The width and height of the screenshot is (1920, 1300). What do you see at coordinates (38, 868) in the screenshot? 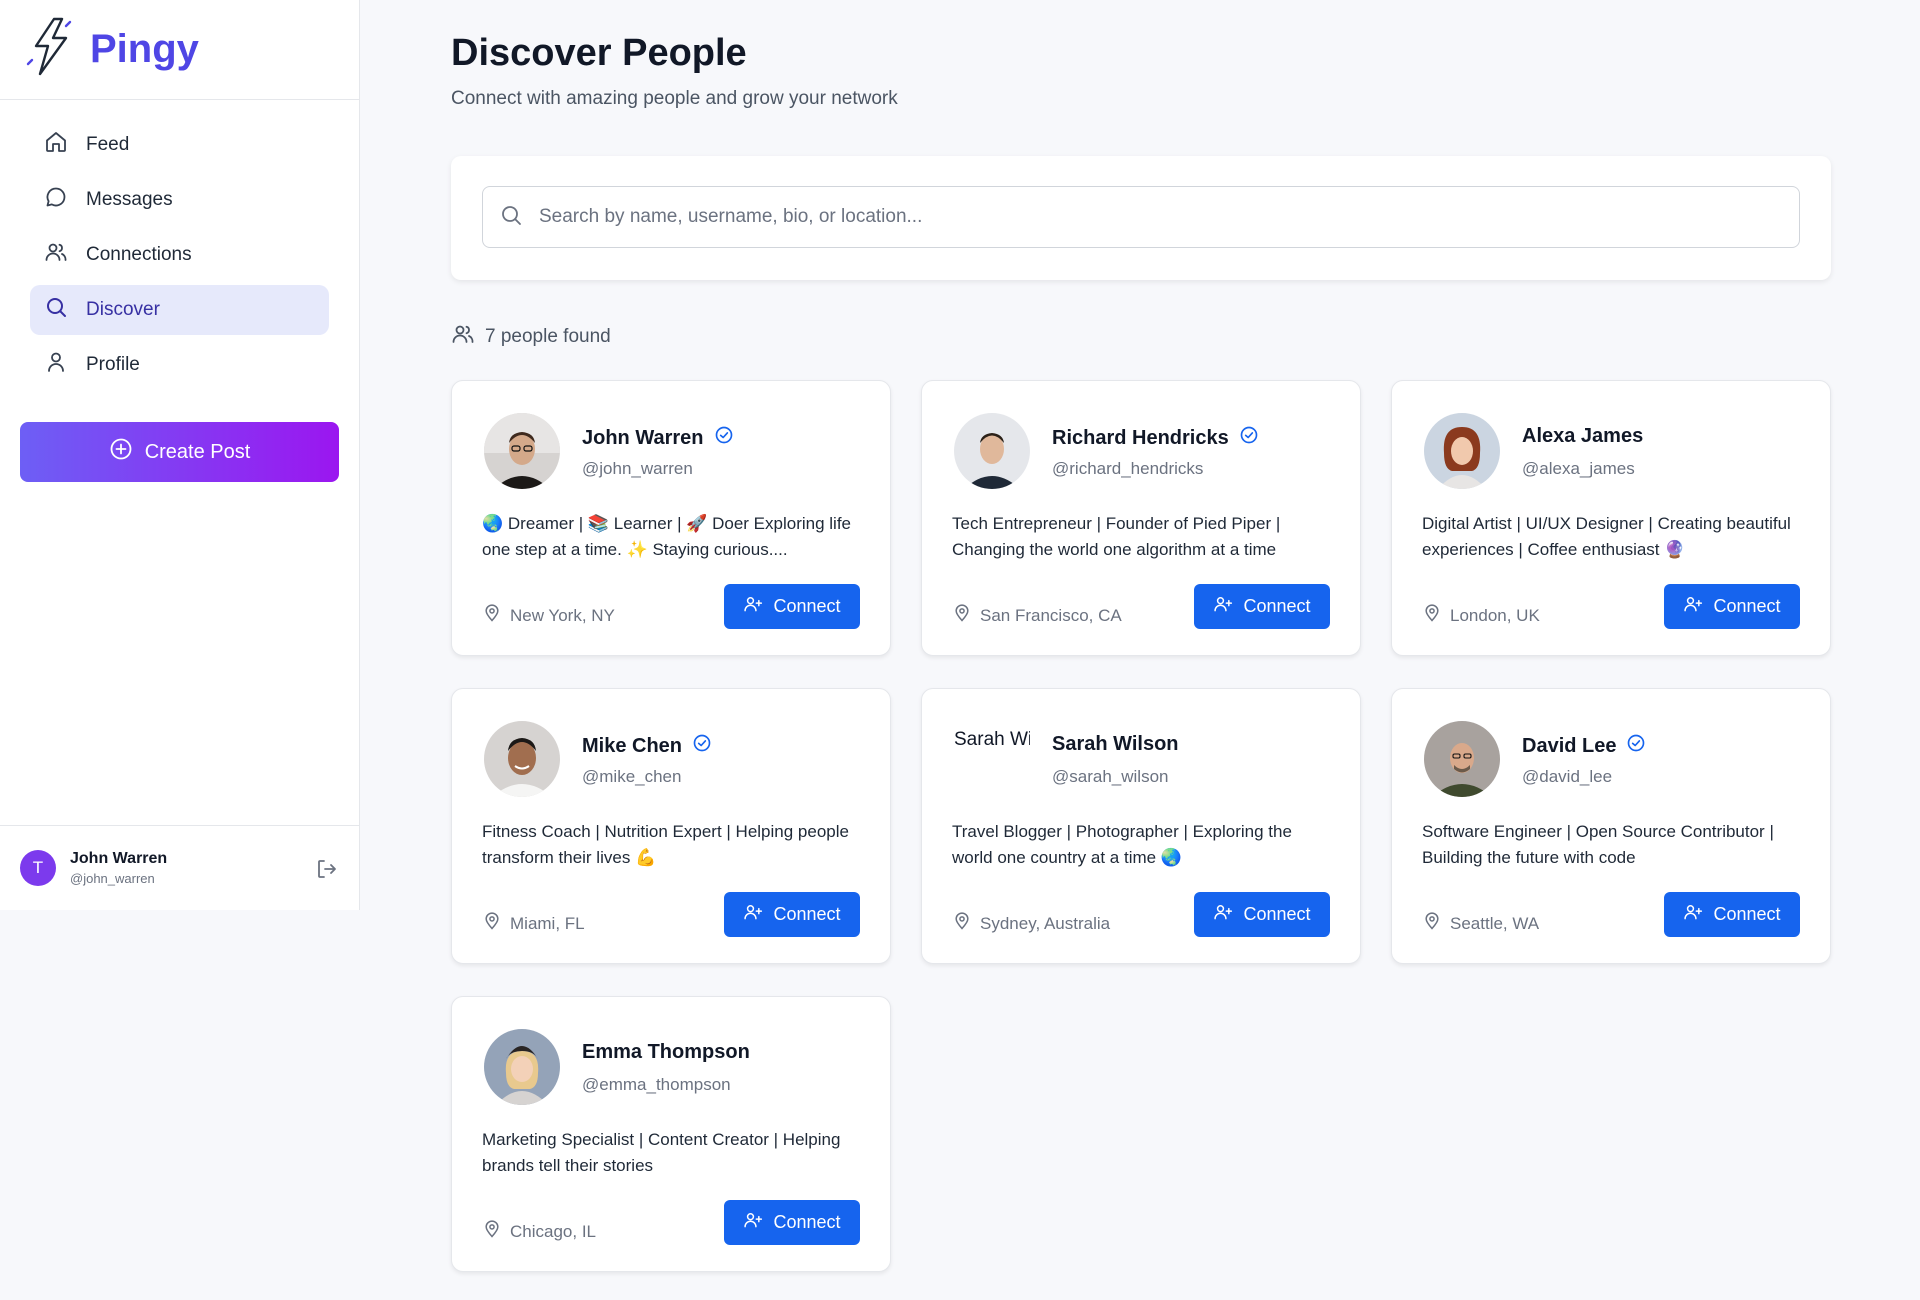
I see `avatar: T` at bounding box center [38, 868].